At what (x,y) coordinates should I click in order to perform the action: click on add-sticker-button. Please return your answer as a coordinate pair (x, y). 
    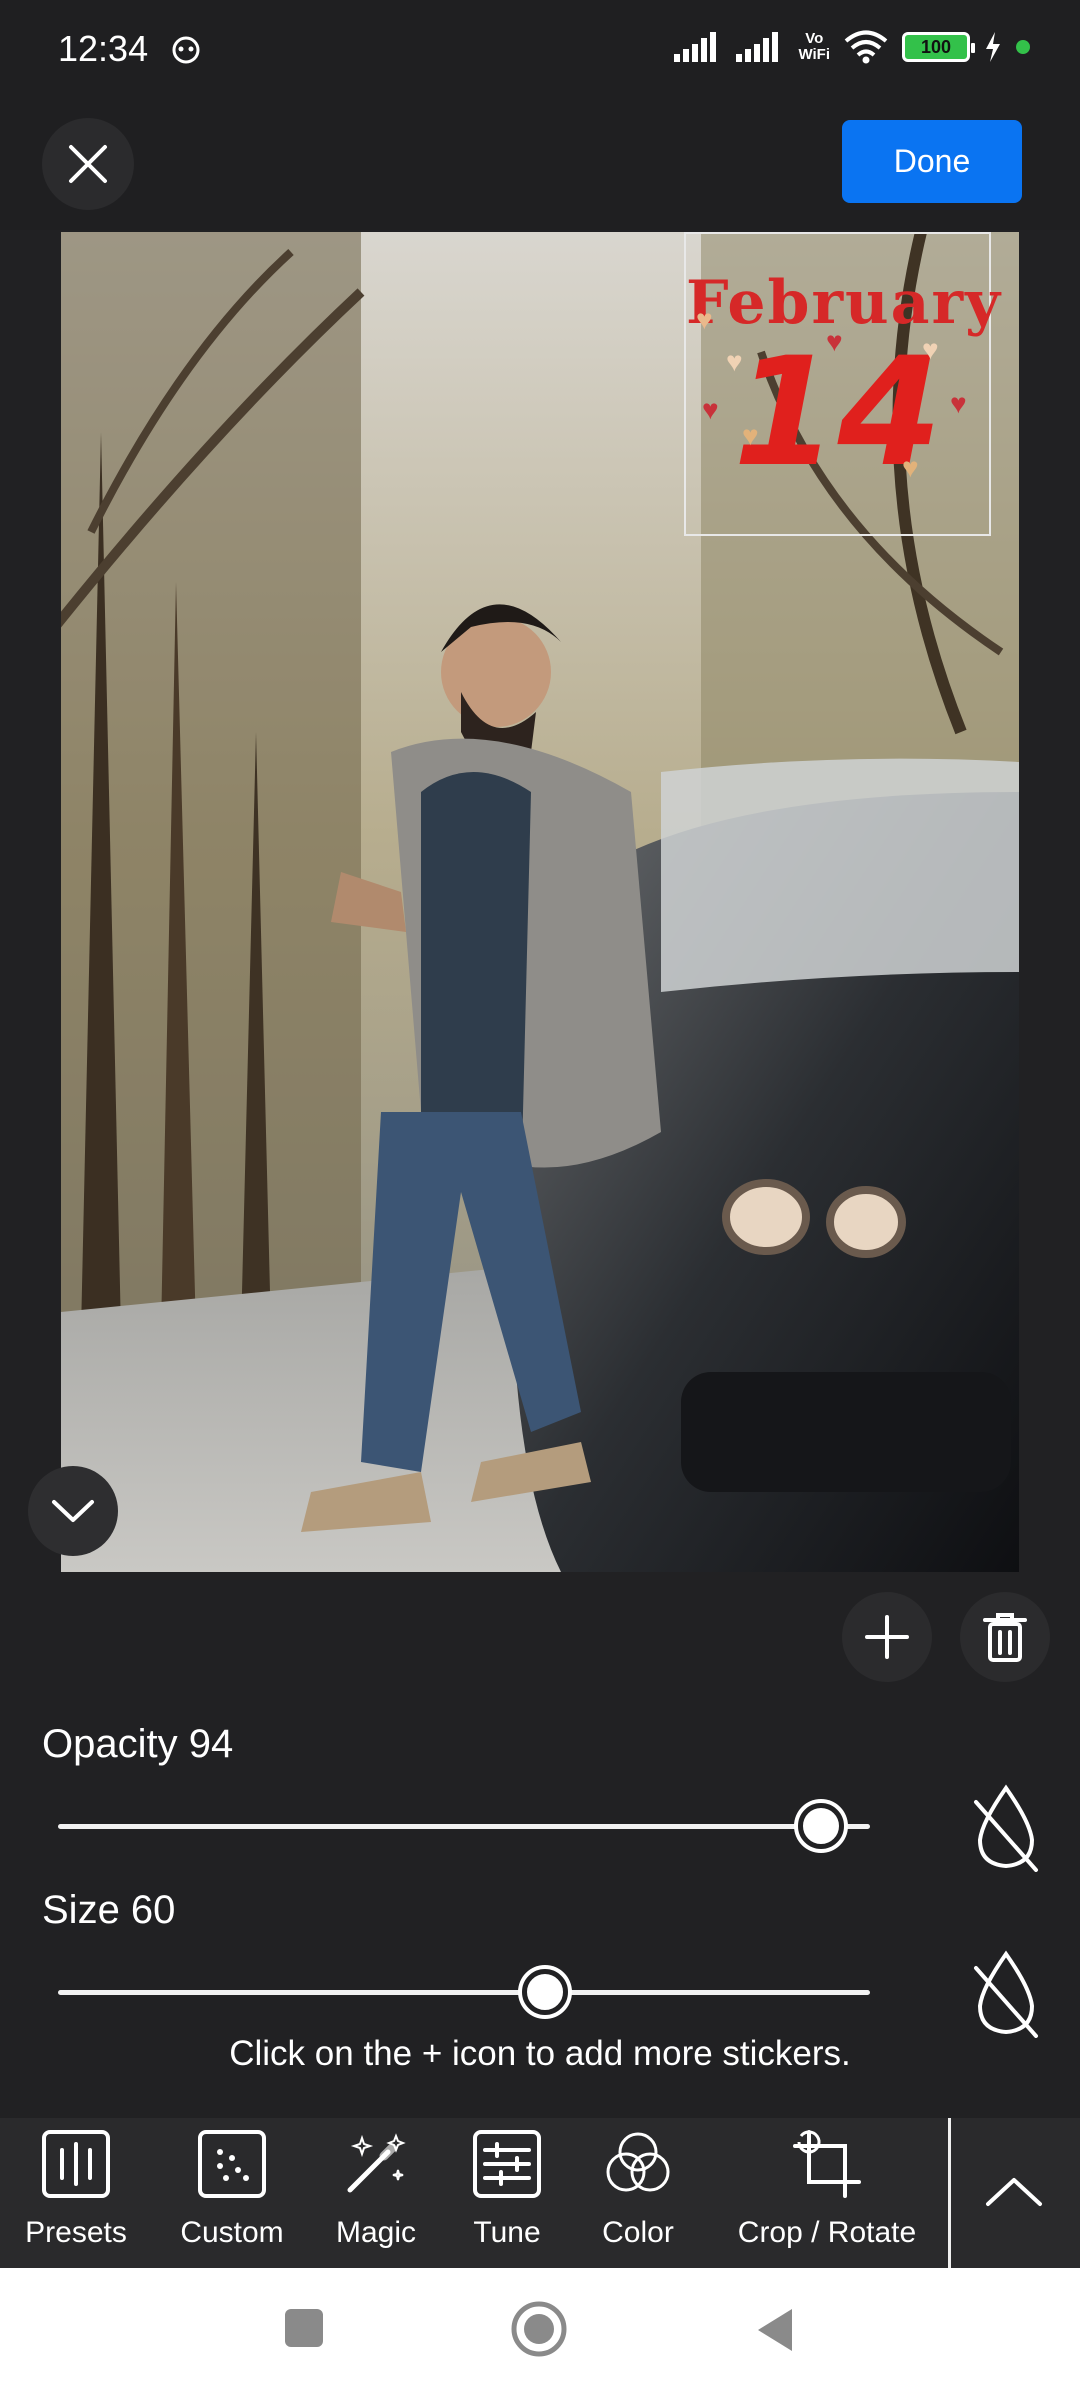
    Looking at the image, I should click on (887, 1637).